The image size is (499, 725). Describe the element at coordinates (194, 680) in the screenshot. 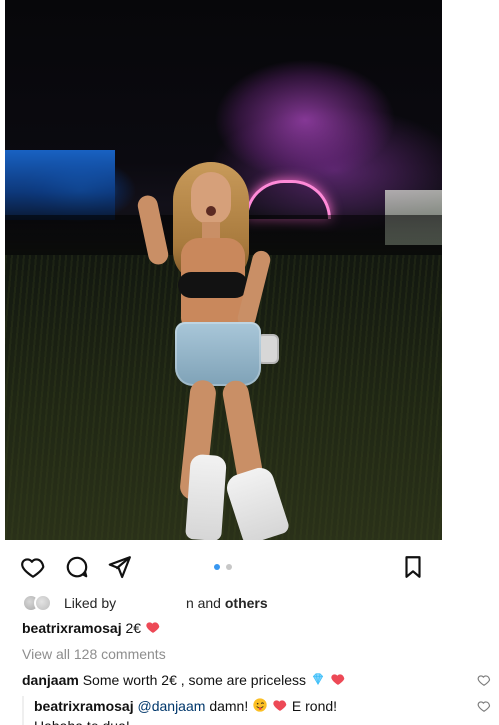

I see `comment-text: Some worth 2€ , some are priceless` at that location.